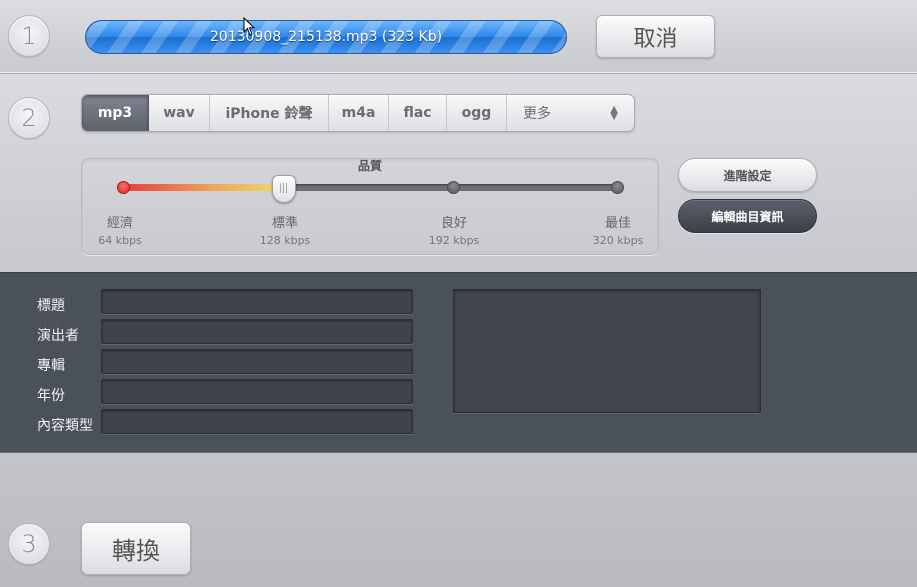 The height and width of the screenshot is (587, 917). What do you see at coordinates (418, 113) in the screenshot?
I see `tab-flac: flac` at bounding box center [418, 113].